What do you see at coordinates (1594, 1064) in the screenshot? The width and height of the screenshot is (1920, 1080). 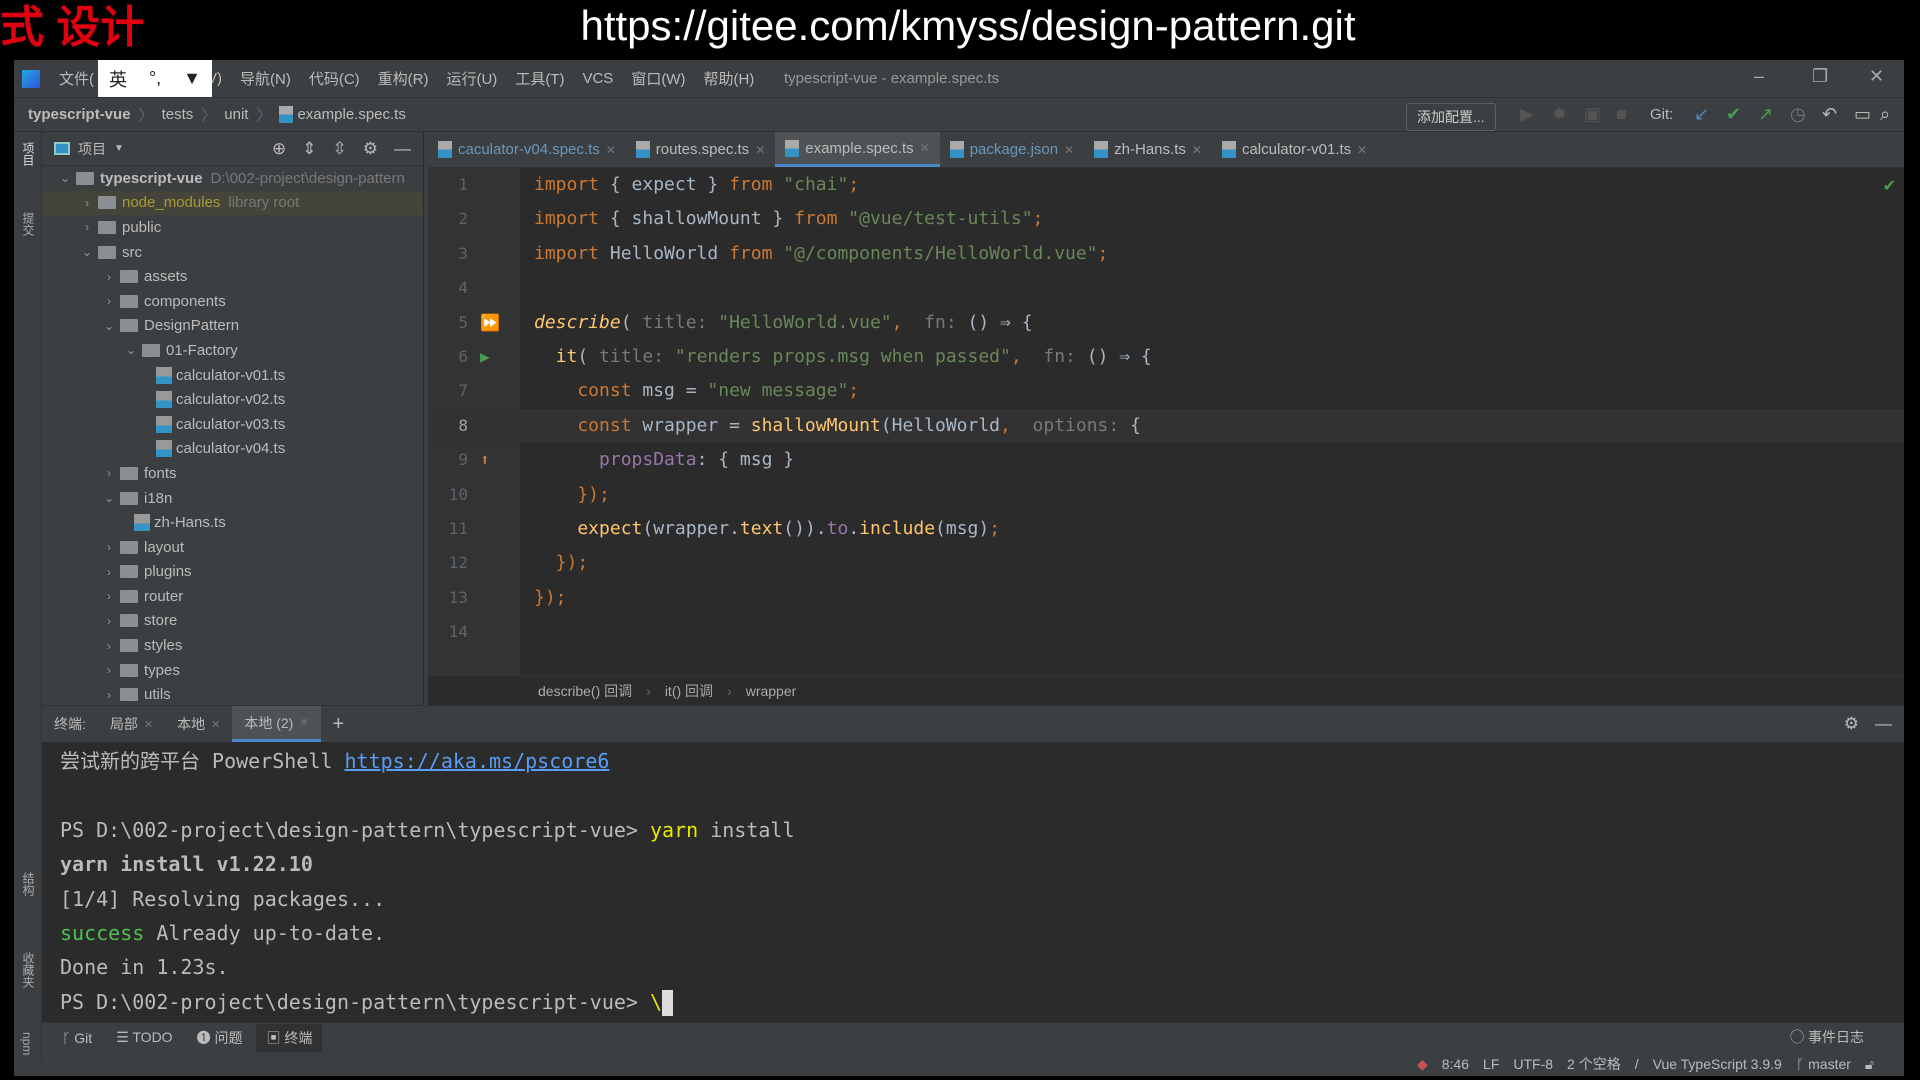 I see `indent-setting: 2 个空格` at bounding box center [1594, 1064].